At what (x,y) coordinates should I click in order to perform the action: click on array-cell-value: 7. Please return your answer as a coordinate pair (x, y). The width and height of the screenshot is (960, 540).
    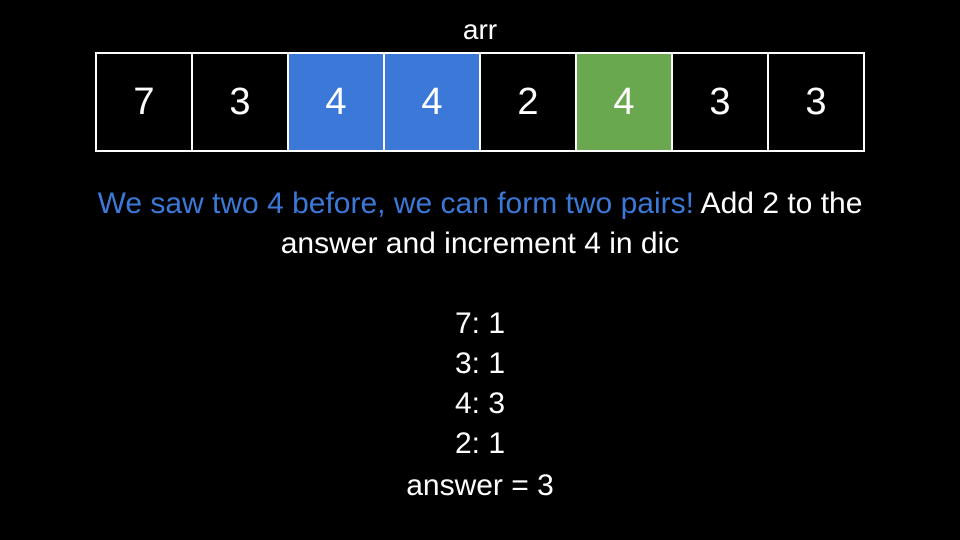
    Looking at the image, I should click on (144, 101).